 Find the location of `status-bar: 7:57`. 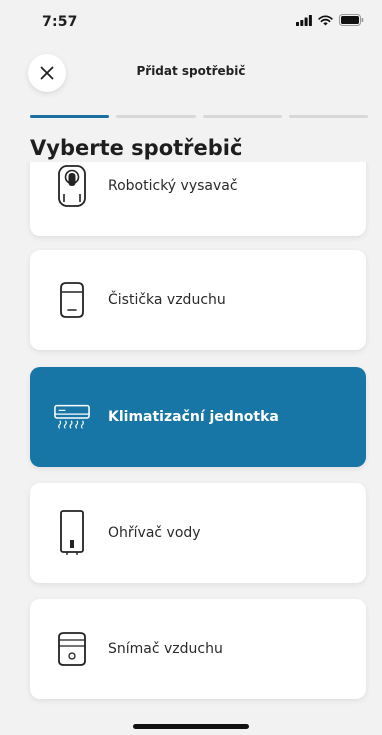

status-bar: 7:57 is located at coordinates (191, 22).